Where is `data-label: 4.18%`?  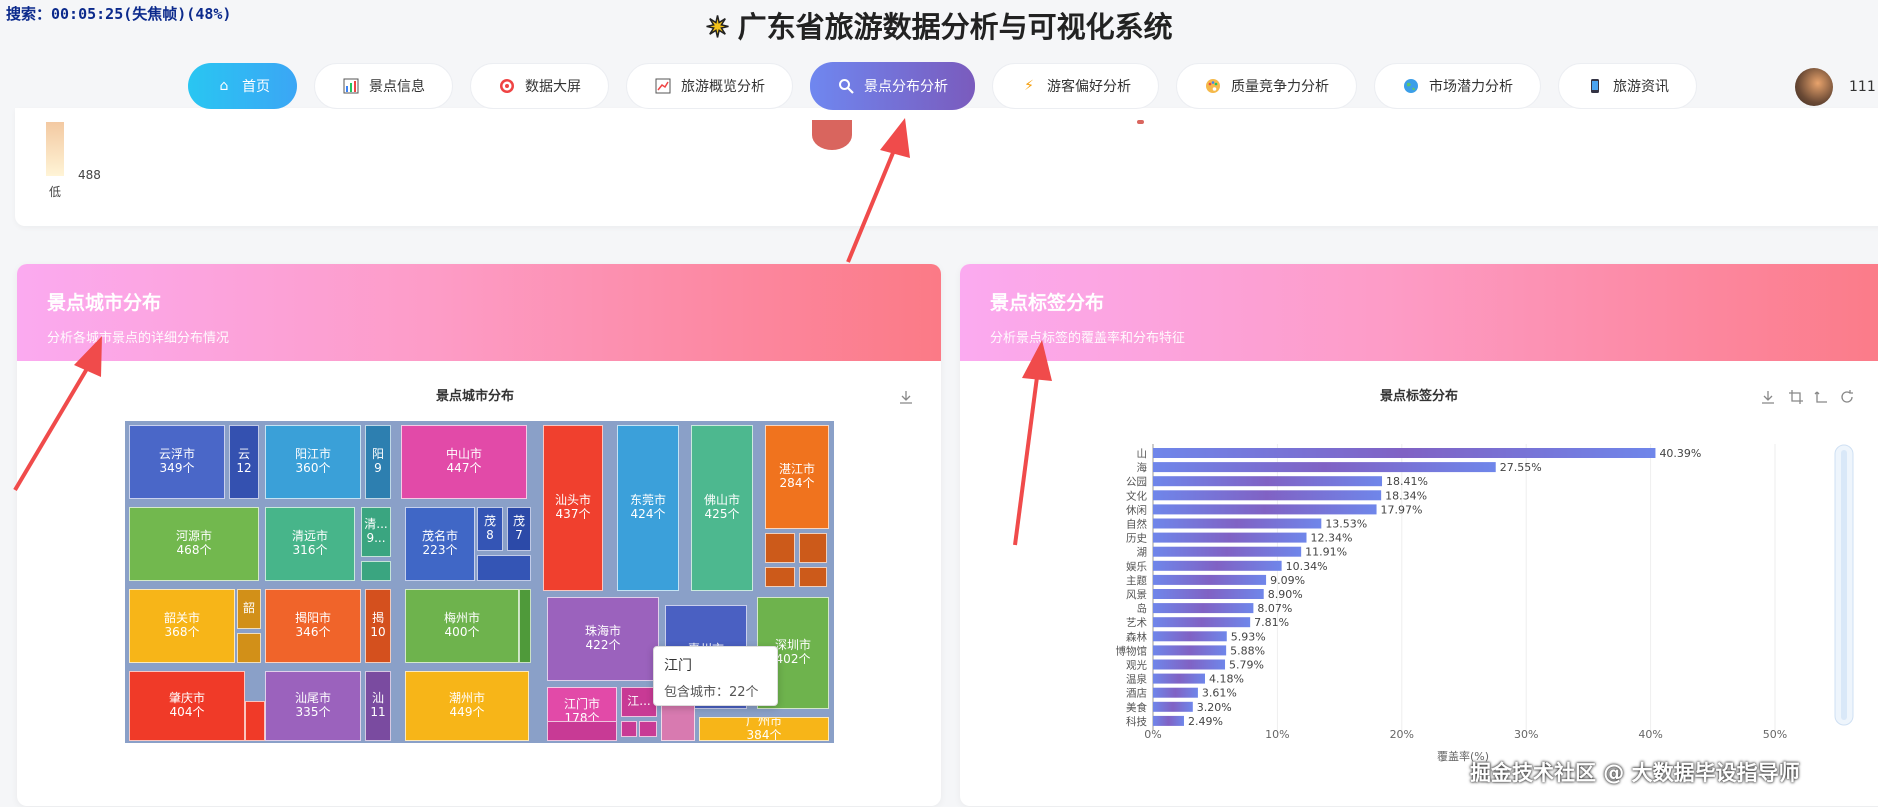
data-label: 4.18% is located at coordinates (1226, 679).